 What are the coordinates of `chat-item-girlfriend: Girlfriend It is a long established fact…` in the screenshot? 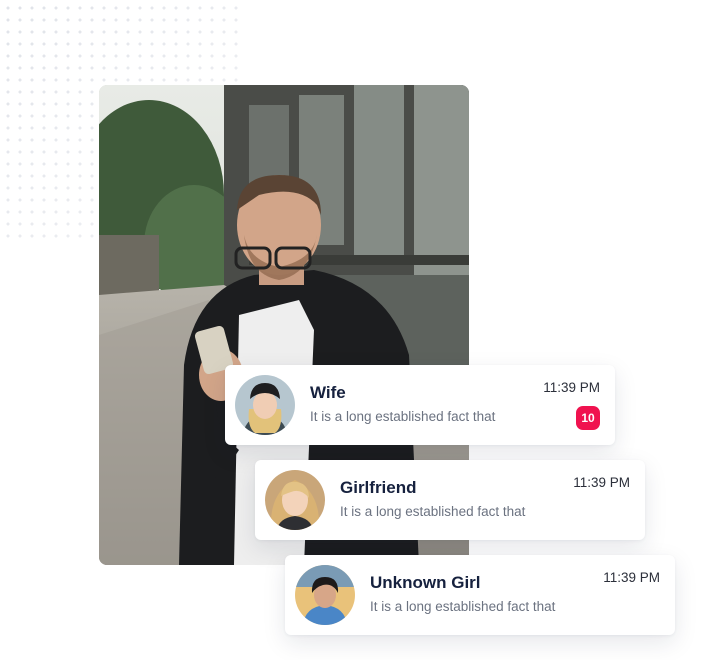 It's located at (450, 500).